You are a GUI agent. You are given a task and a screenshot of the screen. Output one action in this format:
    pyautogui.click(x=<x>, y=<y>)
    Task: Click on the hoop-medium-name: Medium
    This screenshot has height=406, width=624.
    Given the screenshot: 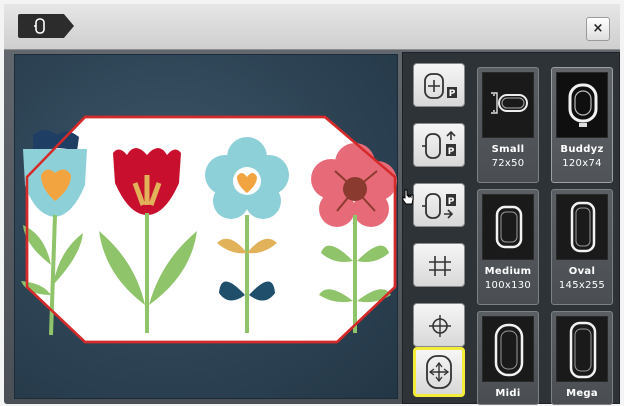 What is the action you would take?
    pyautogui.click(x=508, y=271)
    